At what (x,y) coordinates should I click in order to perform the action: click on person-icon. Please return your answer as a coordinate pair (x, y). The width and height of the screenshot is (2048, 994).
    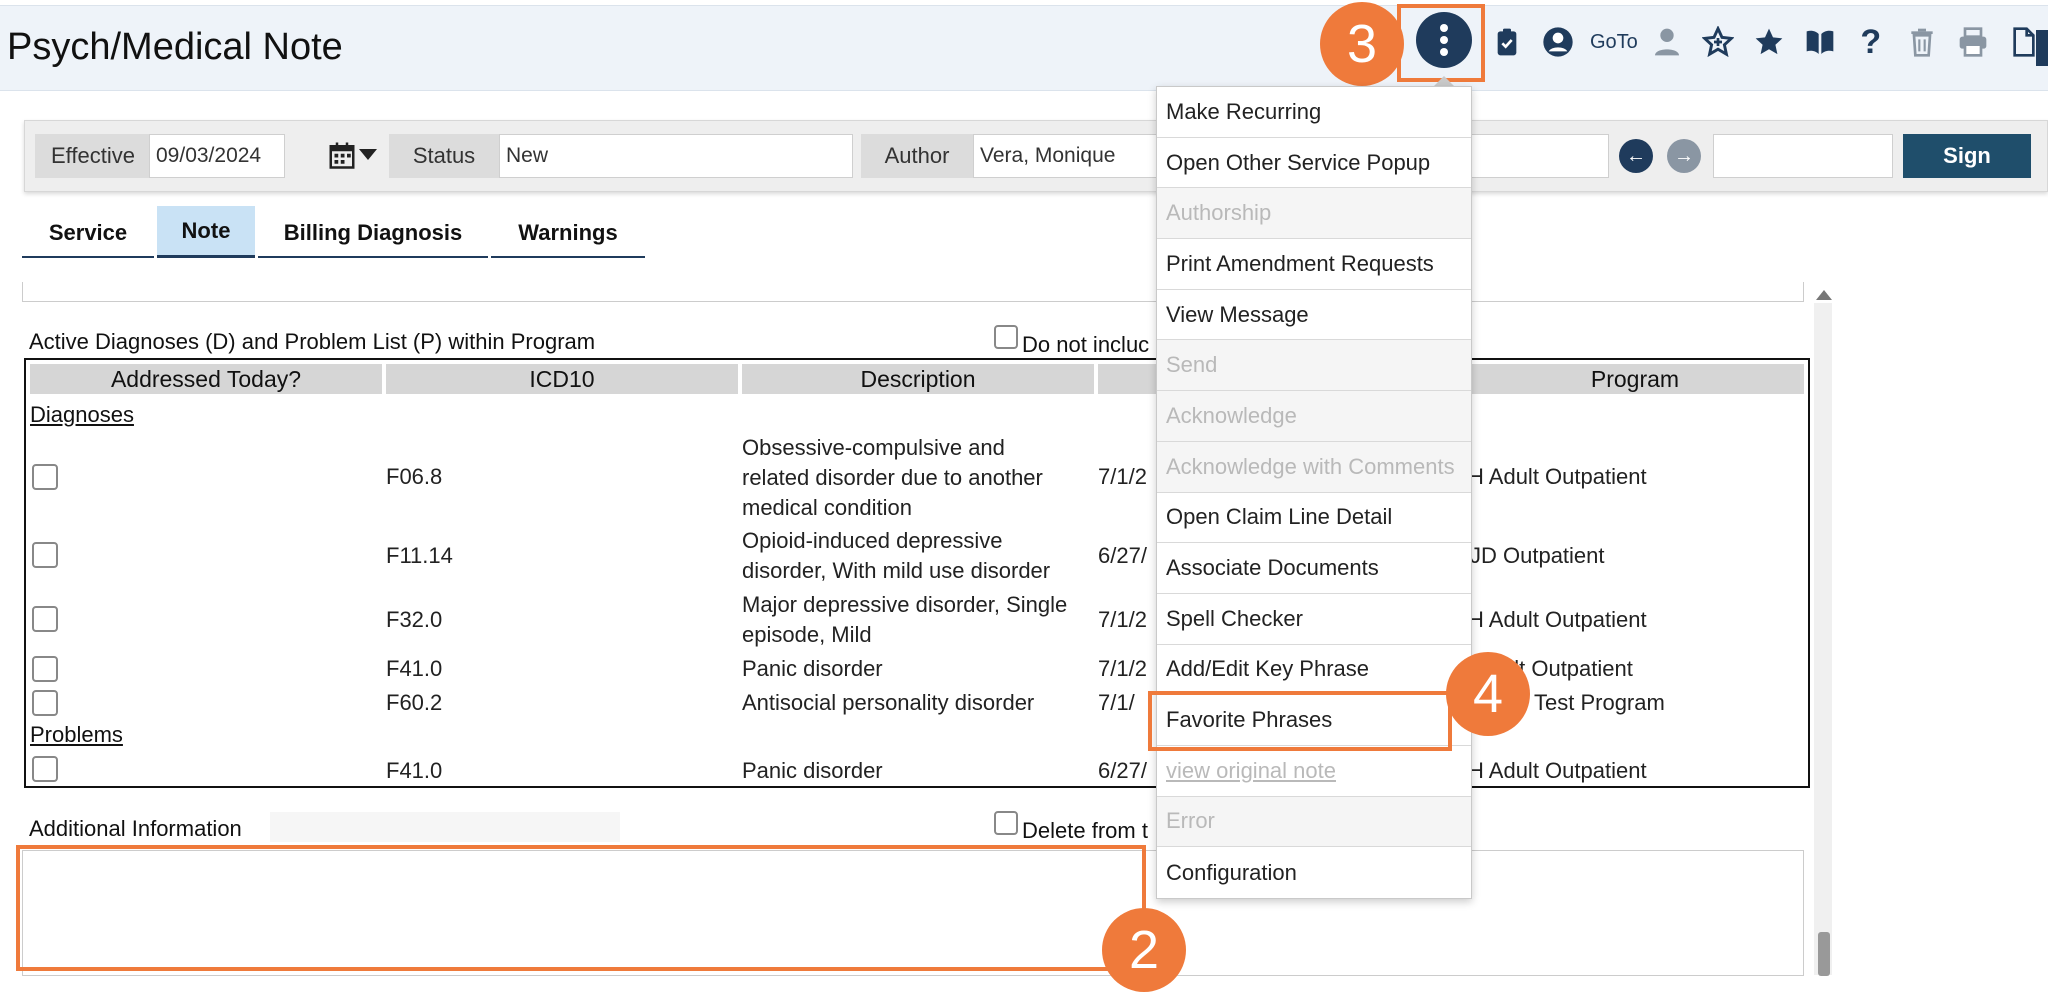
    Looking at the image, I should click on (1667, 42).